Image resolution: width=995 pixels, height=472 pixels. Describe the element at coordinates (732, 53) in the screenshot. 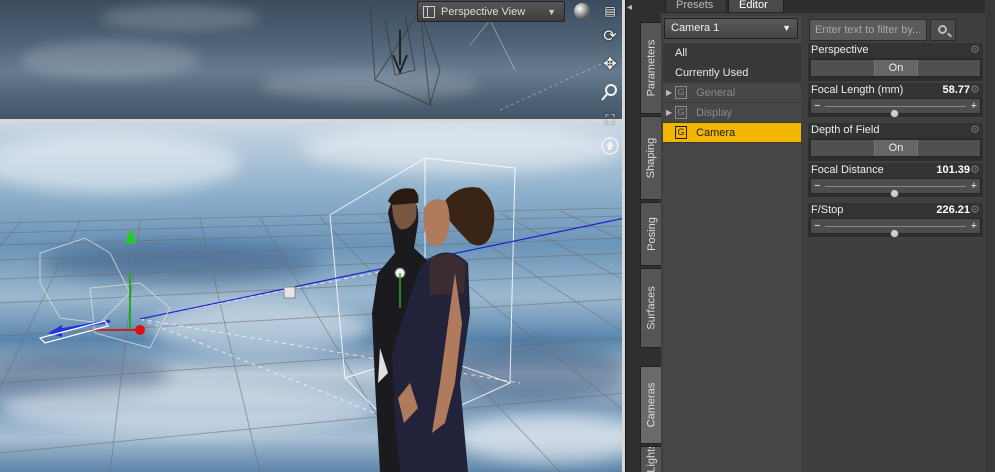

I see `tree-item-all: All` at that location.